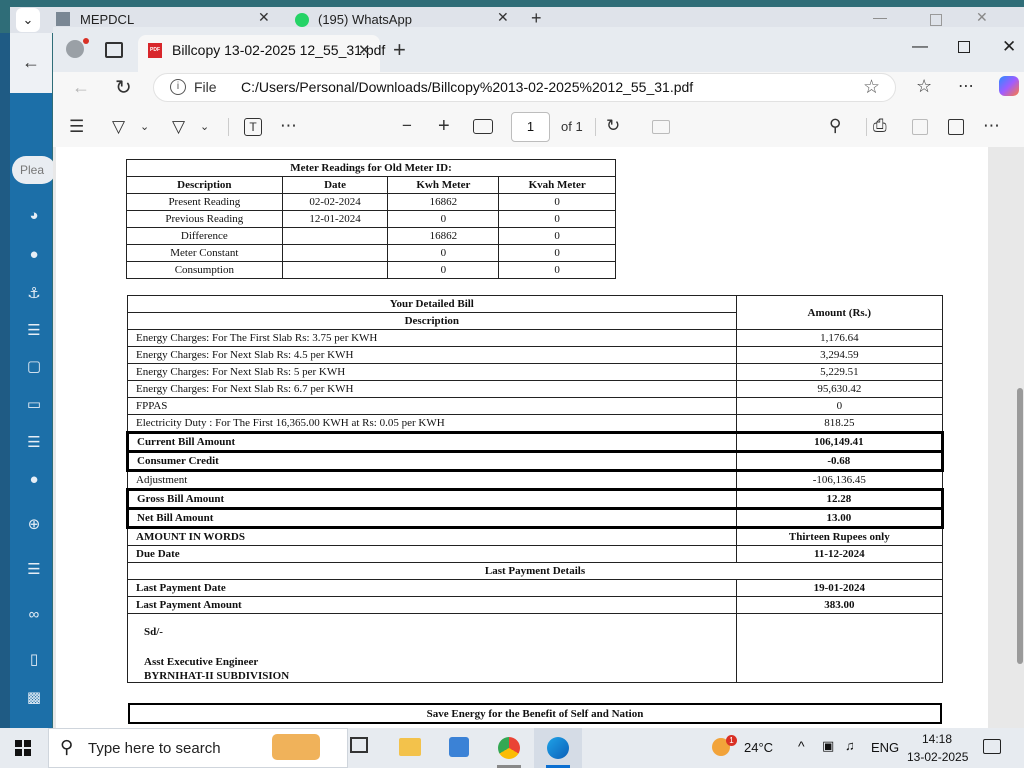 The width and height of the screenshot is (1024, 768). Describe the element at coordinates (34, 525) in the screenshot. I see `add-circle-icon: ⊕` at that location.